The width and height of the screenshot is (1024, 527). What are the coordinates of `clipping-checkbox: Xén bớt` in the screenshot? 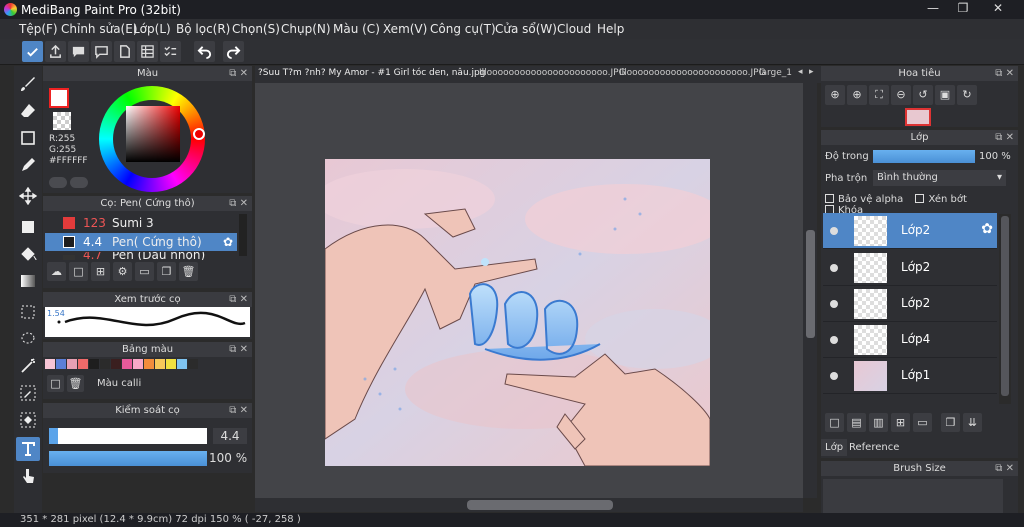 It's located at (941, 199).